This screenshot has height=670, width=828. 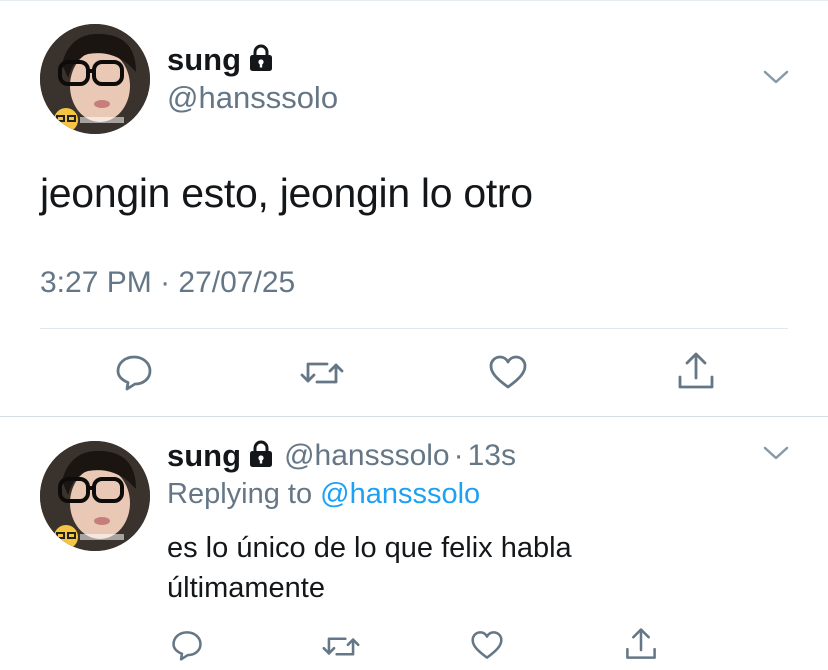 I want to click on replying-to: Replying to @hansssolo, so click(x=323, y=494).